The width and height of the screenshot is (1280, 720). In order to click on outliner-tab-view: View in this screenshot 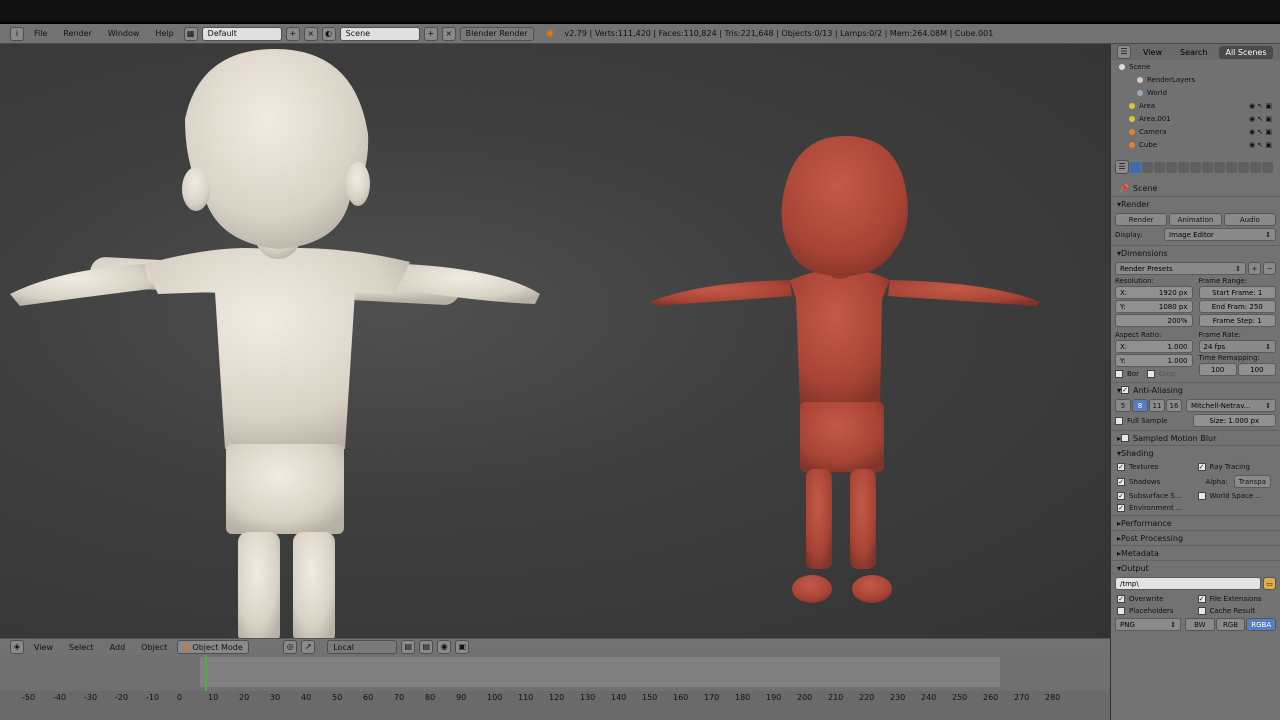, I will do `click(1152, 52)`.